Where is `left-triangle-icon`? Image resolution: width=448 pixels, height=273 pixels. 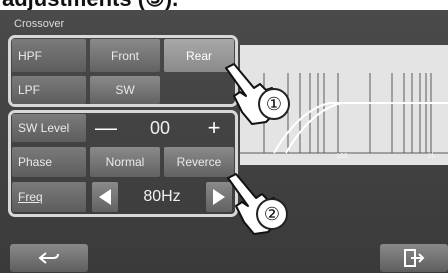 left-triangle-icon is located at coordinates (105, 197).